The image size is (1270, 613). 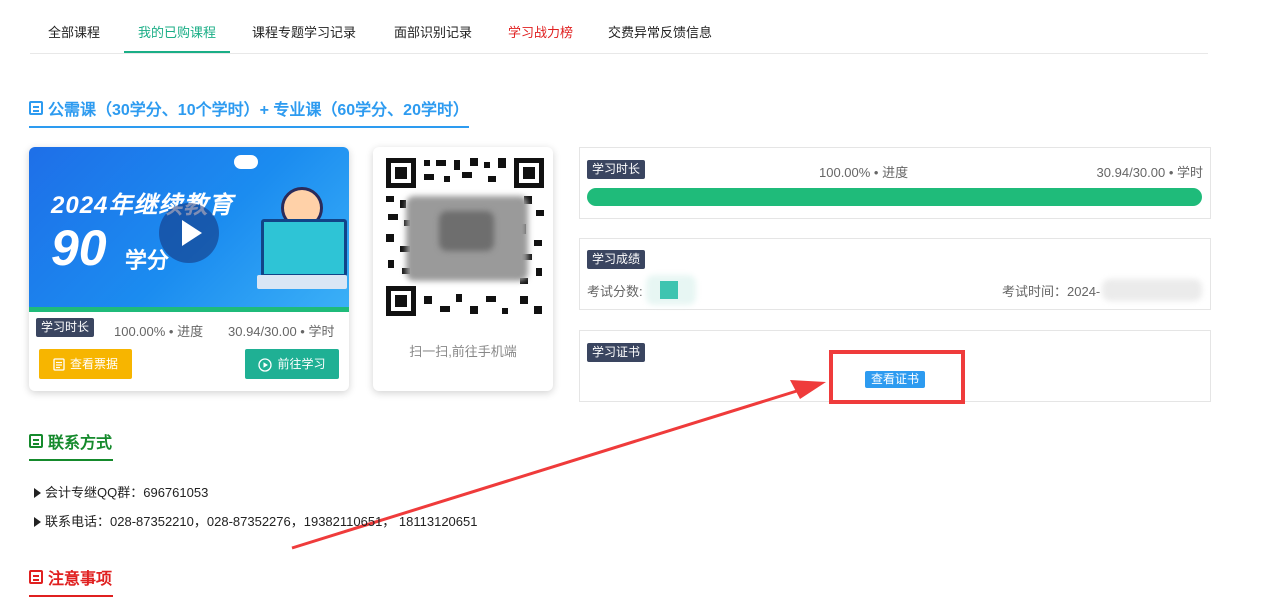 I want to click on contact-phone-label: 联系电话：, so click(x=78, y=521).